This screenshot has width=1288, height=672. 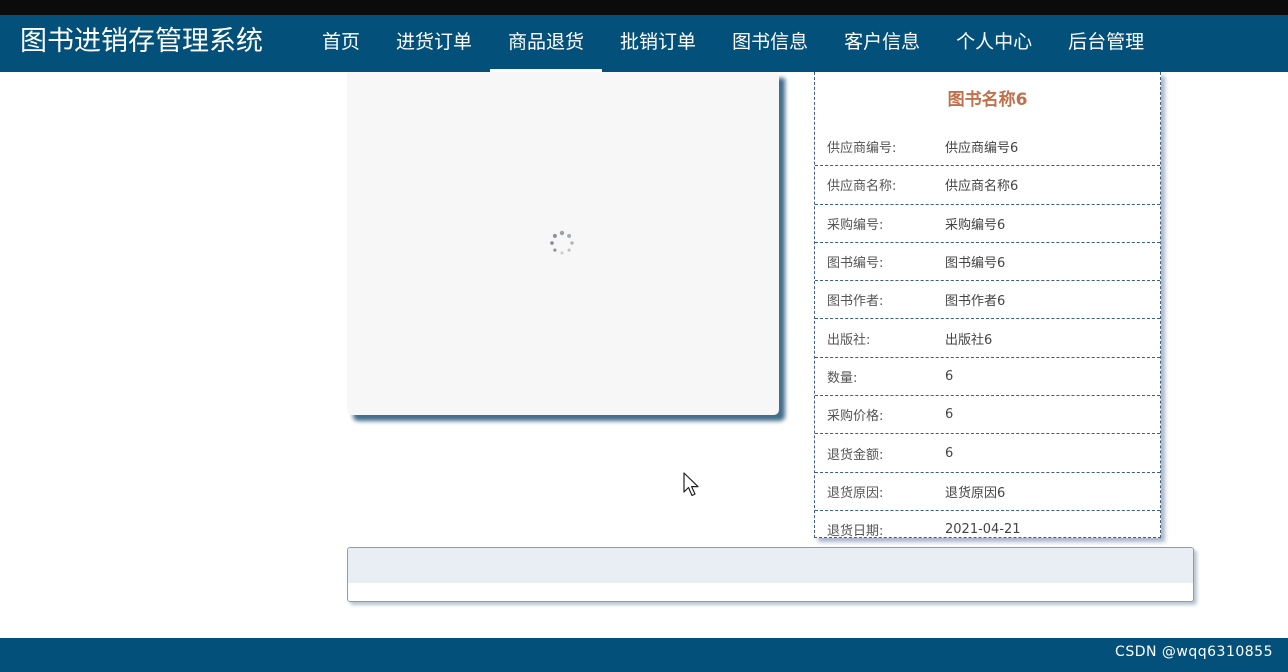 I want to click on site-brand: 图书进销存管理系统, so click(x=141, y=42).